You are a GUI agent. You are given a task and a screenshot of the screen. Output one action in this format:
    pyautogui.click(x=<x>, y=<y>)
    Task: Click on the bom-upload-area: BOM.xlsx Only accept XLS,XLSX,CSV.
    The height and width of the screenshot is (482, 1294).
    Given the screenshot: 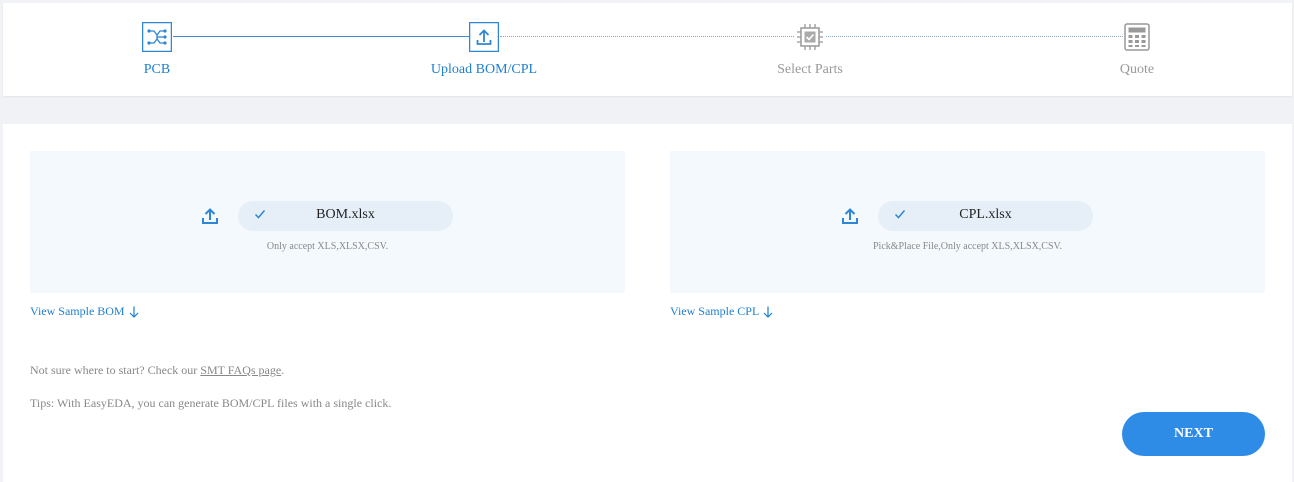 What is the action you would take?
    pyautogui.click(x=327, y=222)
    